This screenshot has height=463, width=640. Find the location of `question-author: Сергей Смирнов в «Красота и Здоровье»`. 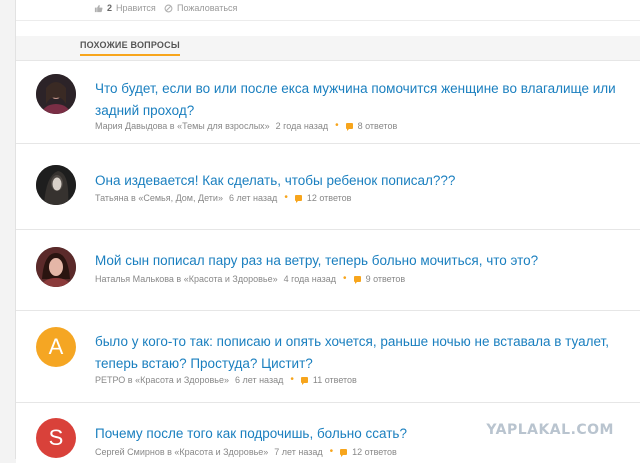

question-author: Сергей Смирнов в «Красота и Здоровье» is located at coordinates (181, 452).